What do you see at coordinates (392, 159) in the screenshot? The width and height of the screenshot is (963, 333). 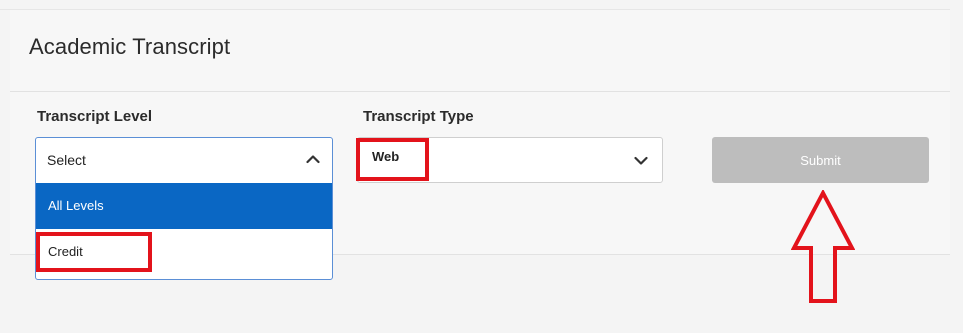 I see `annotation-box-web` at bounding box center [392, 159].